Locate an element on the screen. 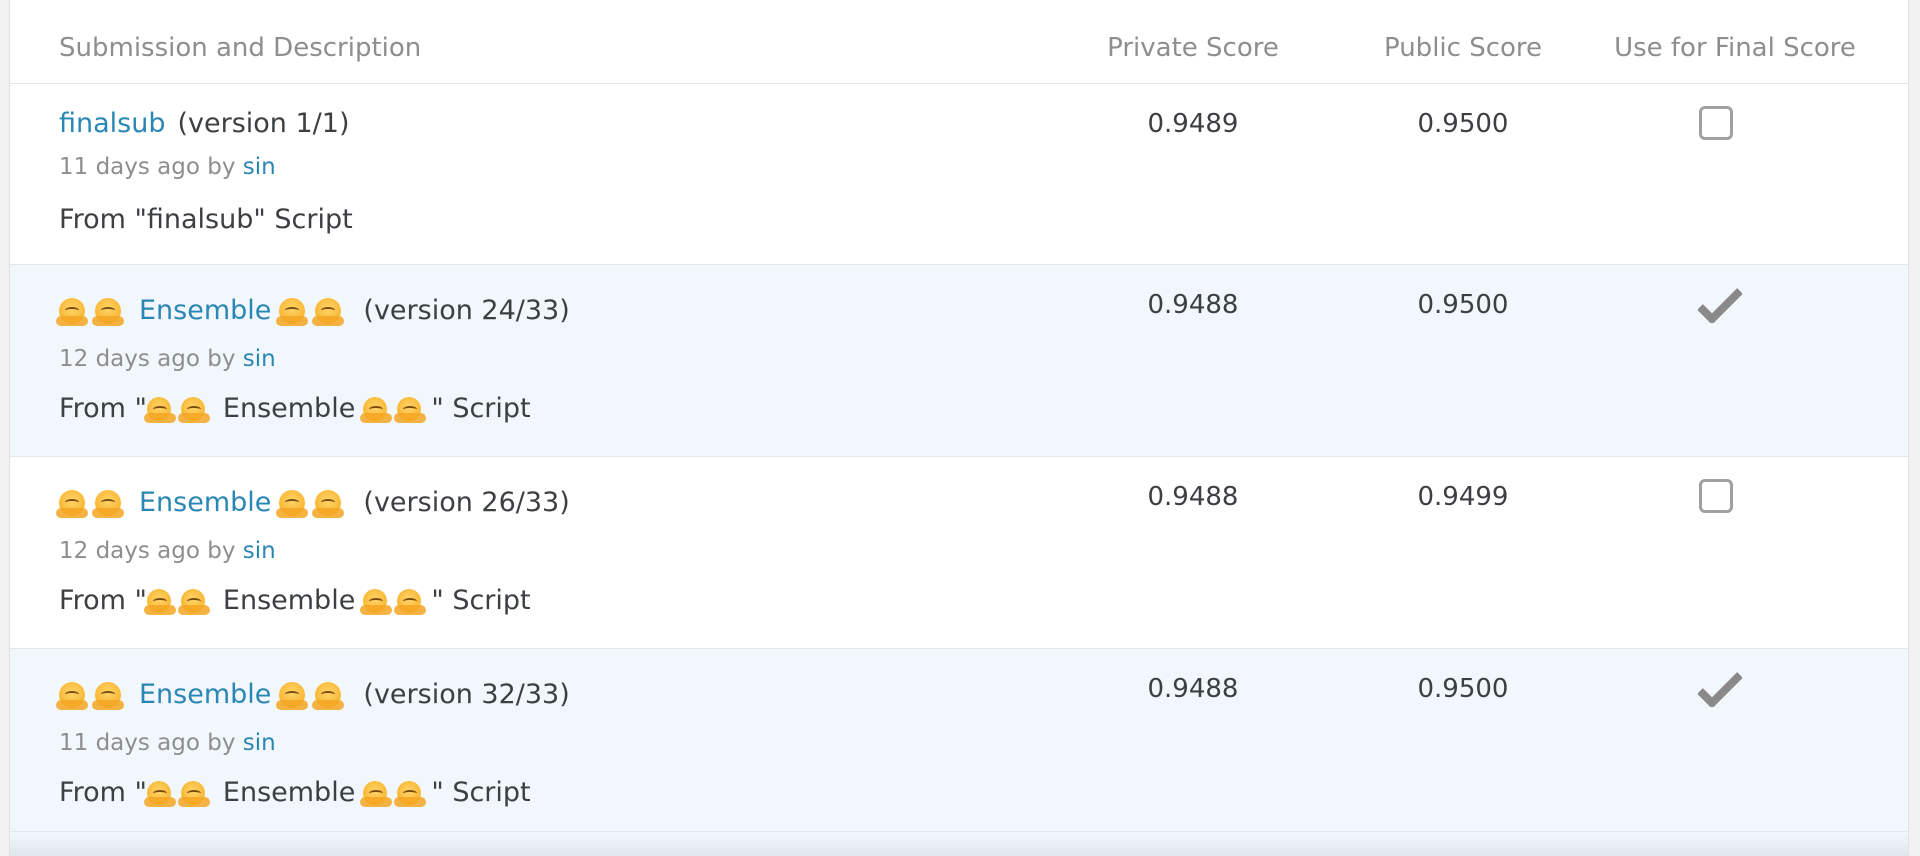 Image resolution: width=1920 pixels, height=856 pixels. description-text: From "finalsub" Script is located at coordinates (206, 219).